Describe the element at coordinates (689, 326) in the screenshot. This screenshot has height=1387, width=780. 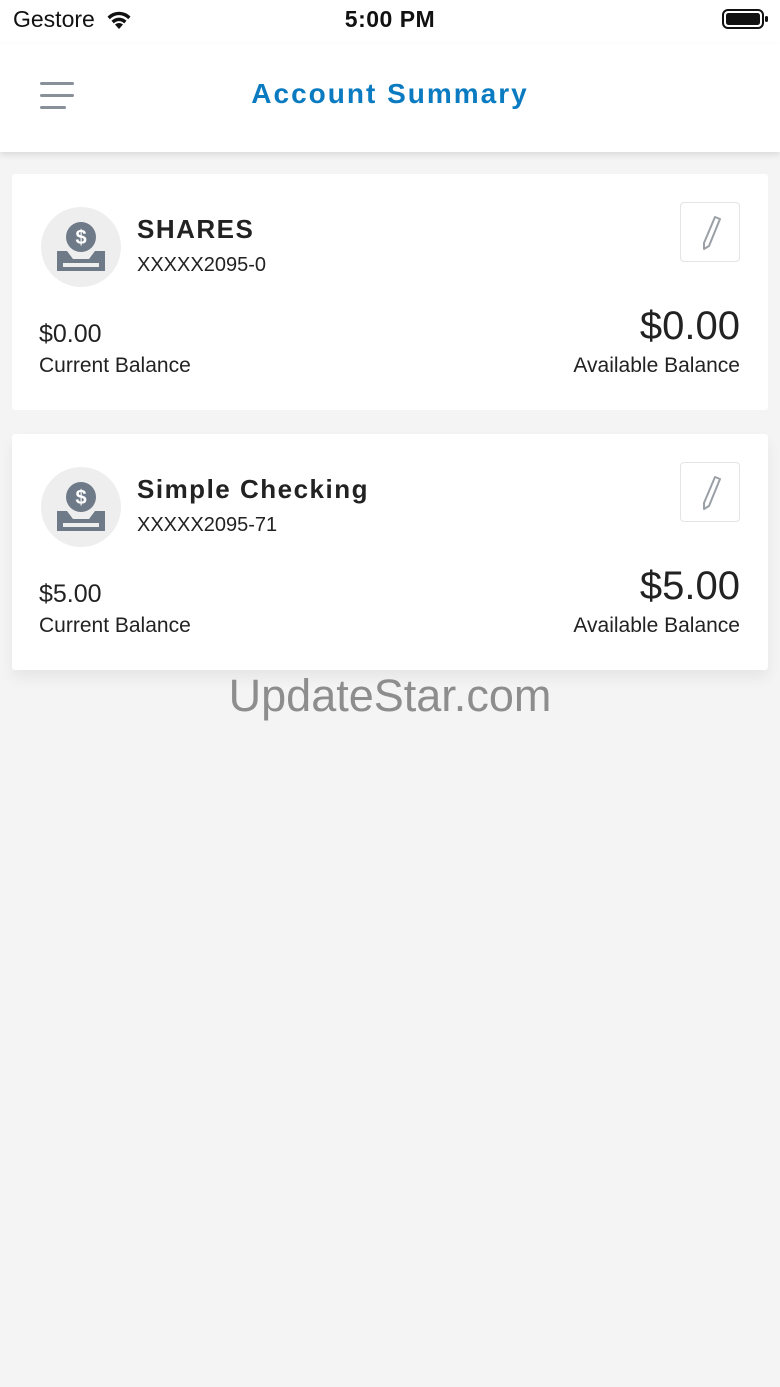
I see `available-balance-amount: $0.00` at that location.